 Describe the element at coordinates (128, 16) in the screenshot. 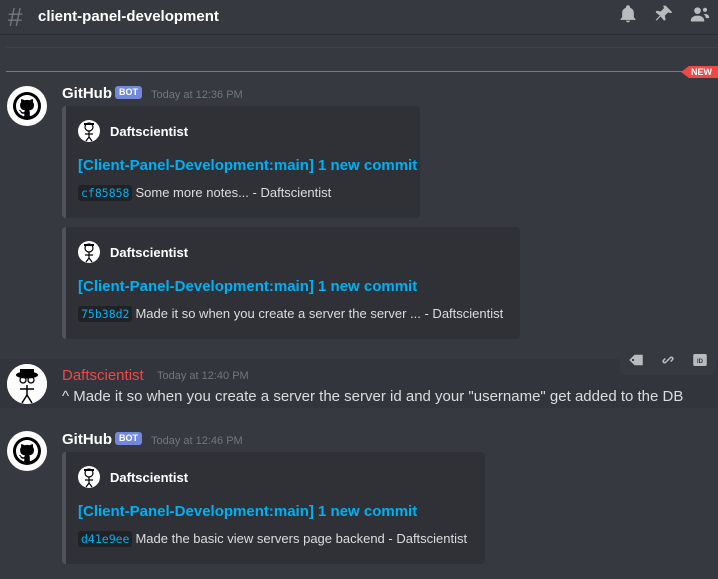

I see `channel-name: client-panel-development` at that location.